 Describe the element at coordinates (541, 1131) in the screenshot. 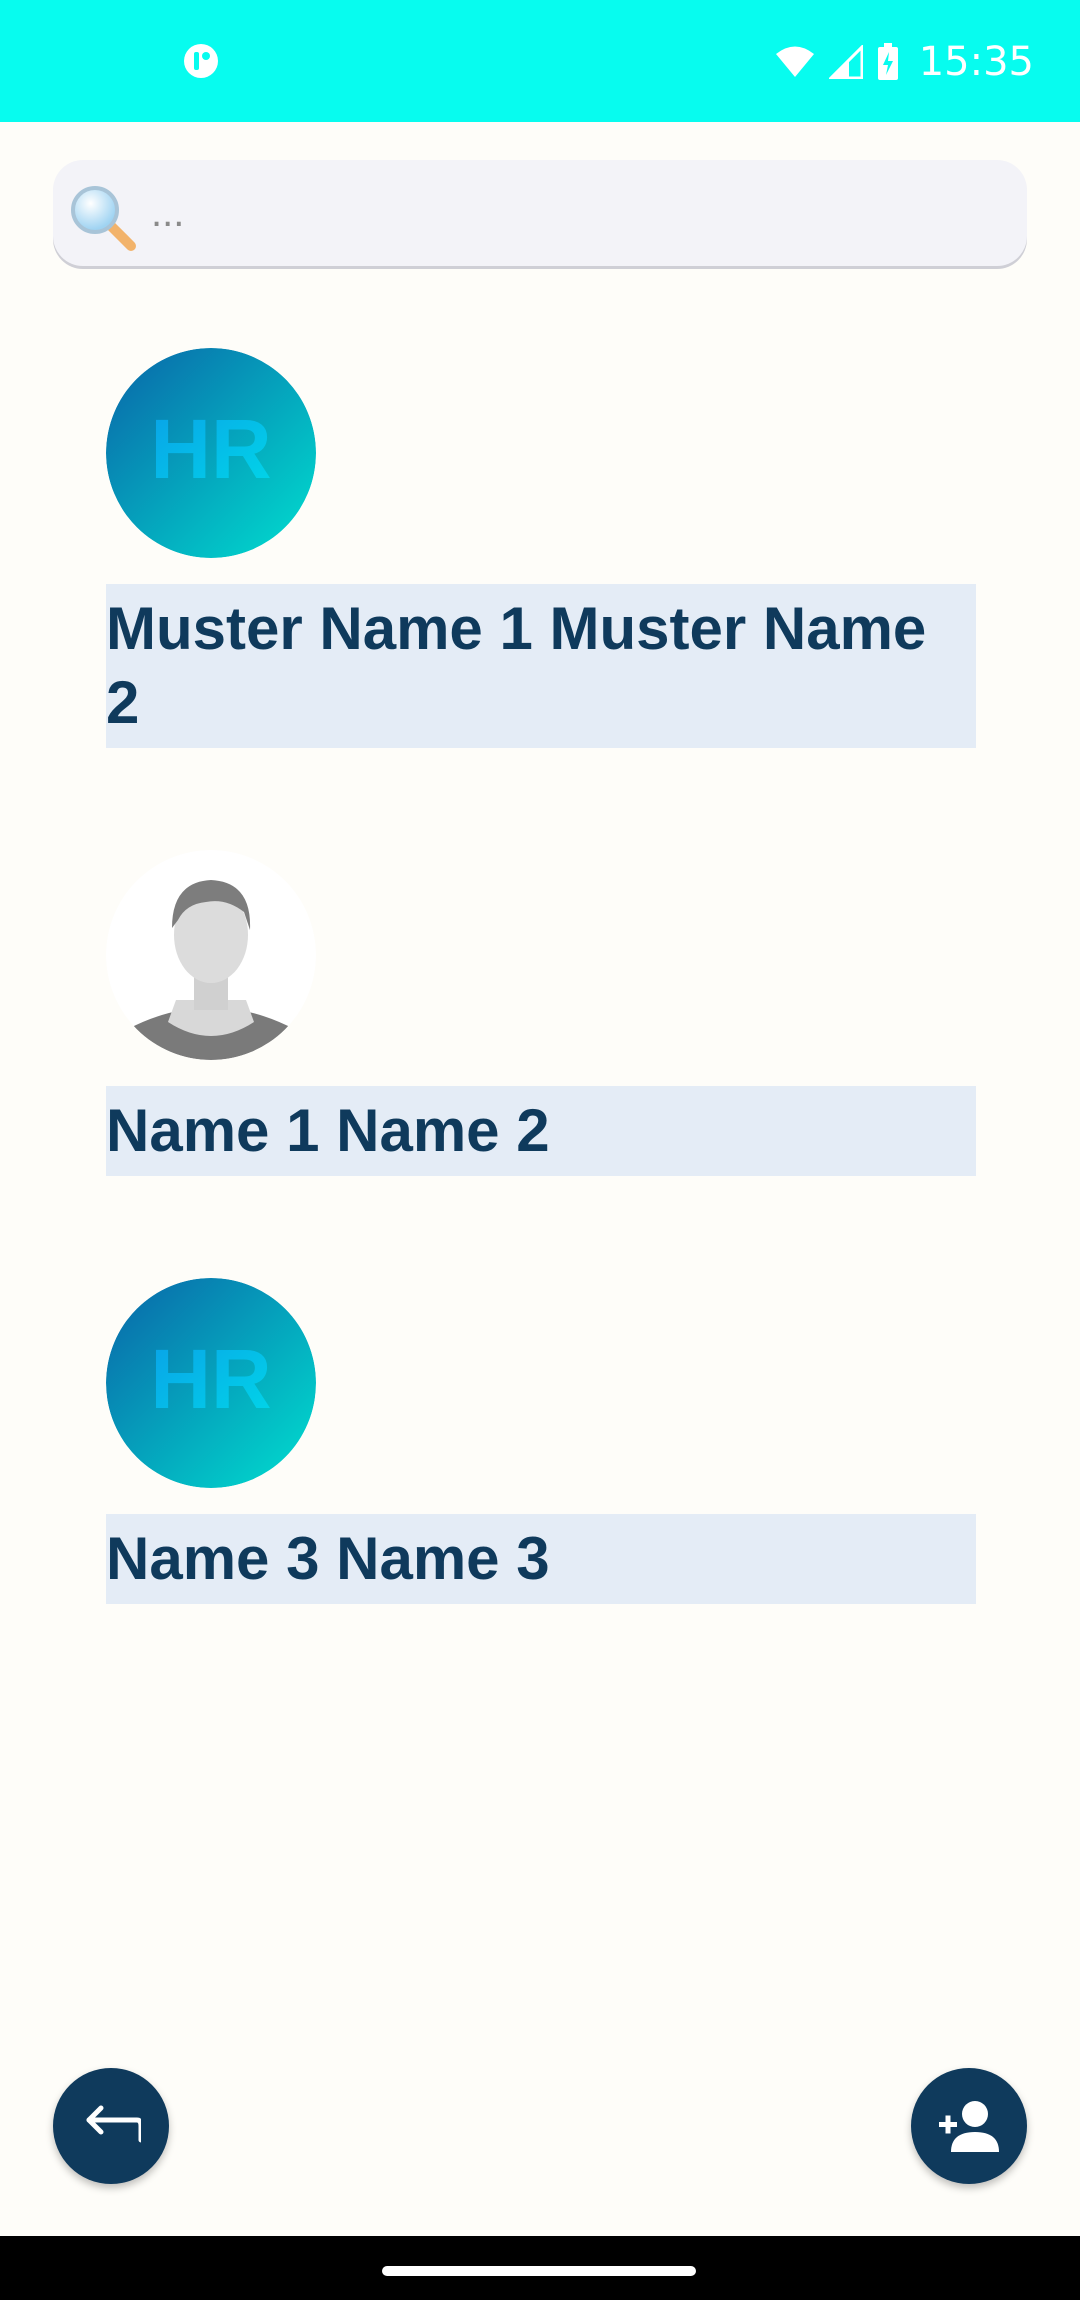

I see `contact-name: Name 1 Name 2` at that location.